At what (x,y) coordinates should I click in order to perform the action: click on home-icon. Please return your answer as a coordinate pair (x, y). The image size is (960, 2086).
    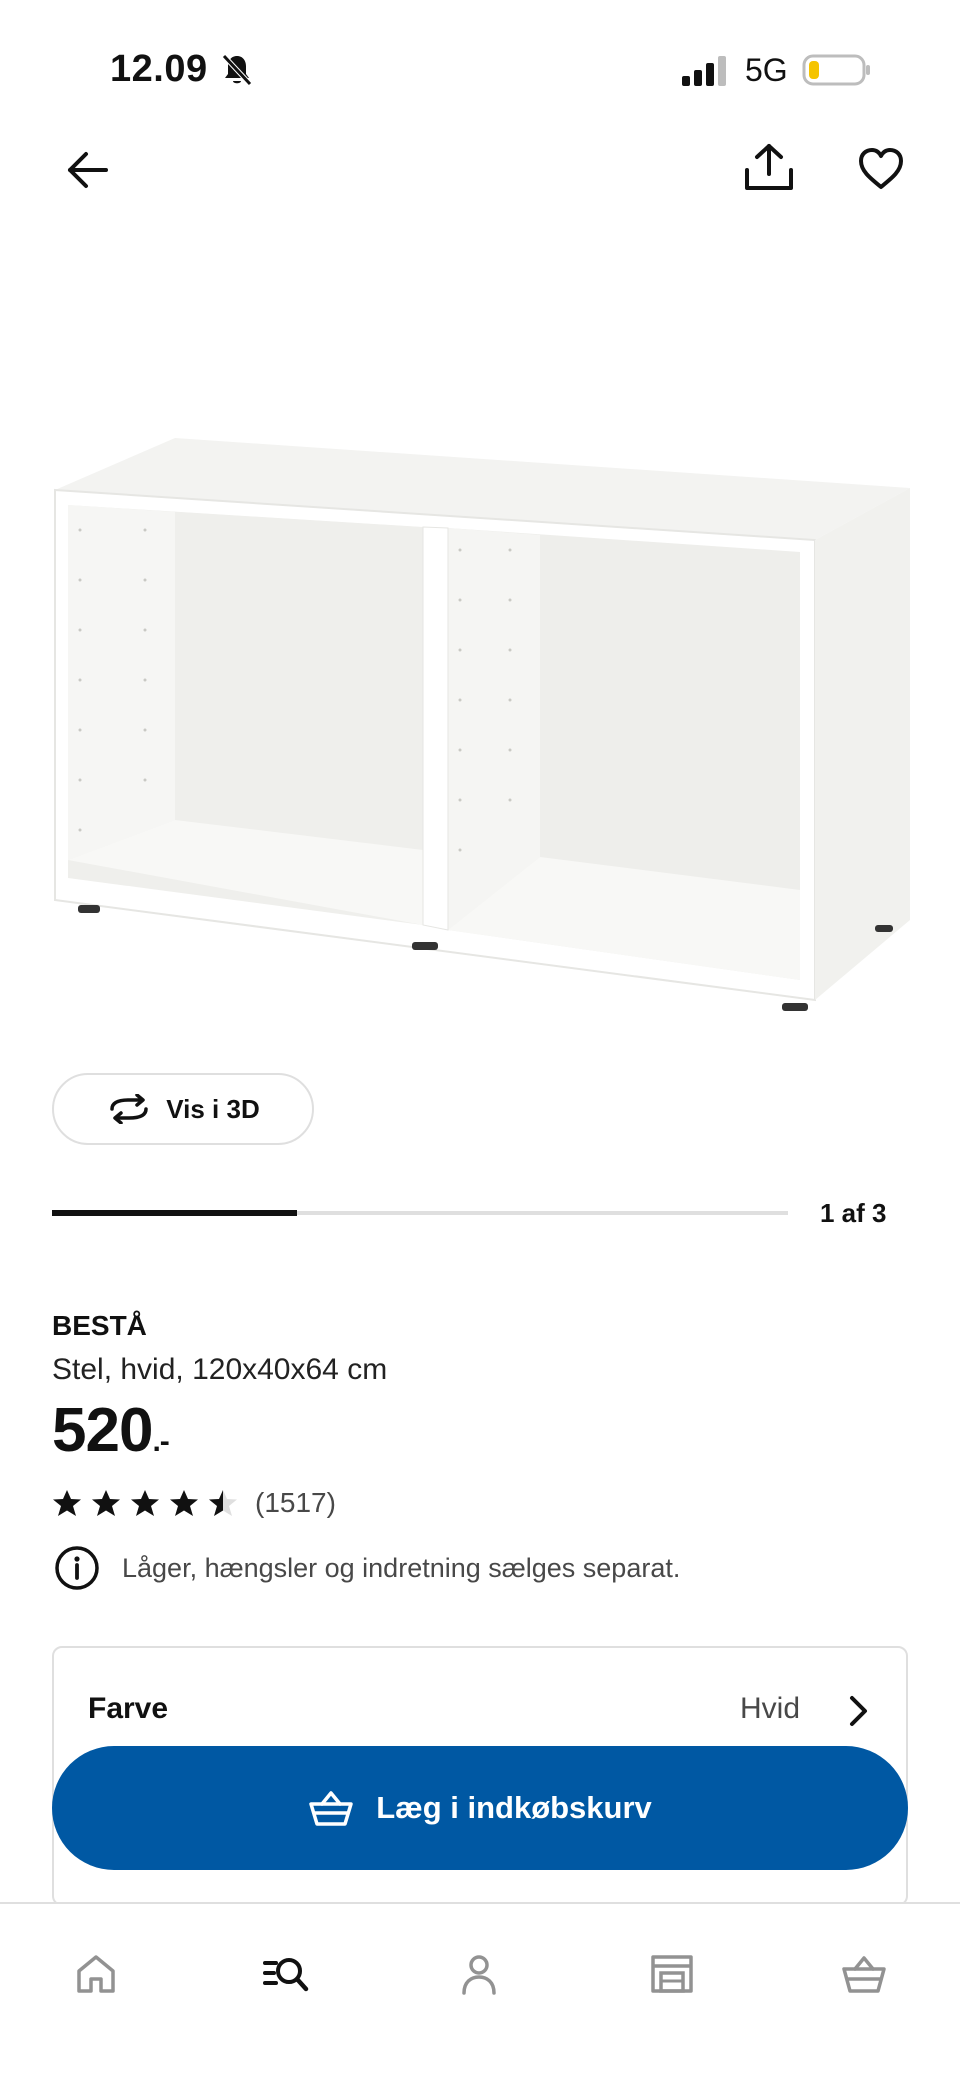
    Looking at the image, I should click on (96, 1974).